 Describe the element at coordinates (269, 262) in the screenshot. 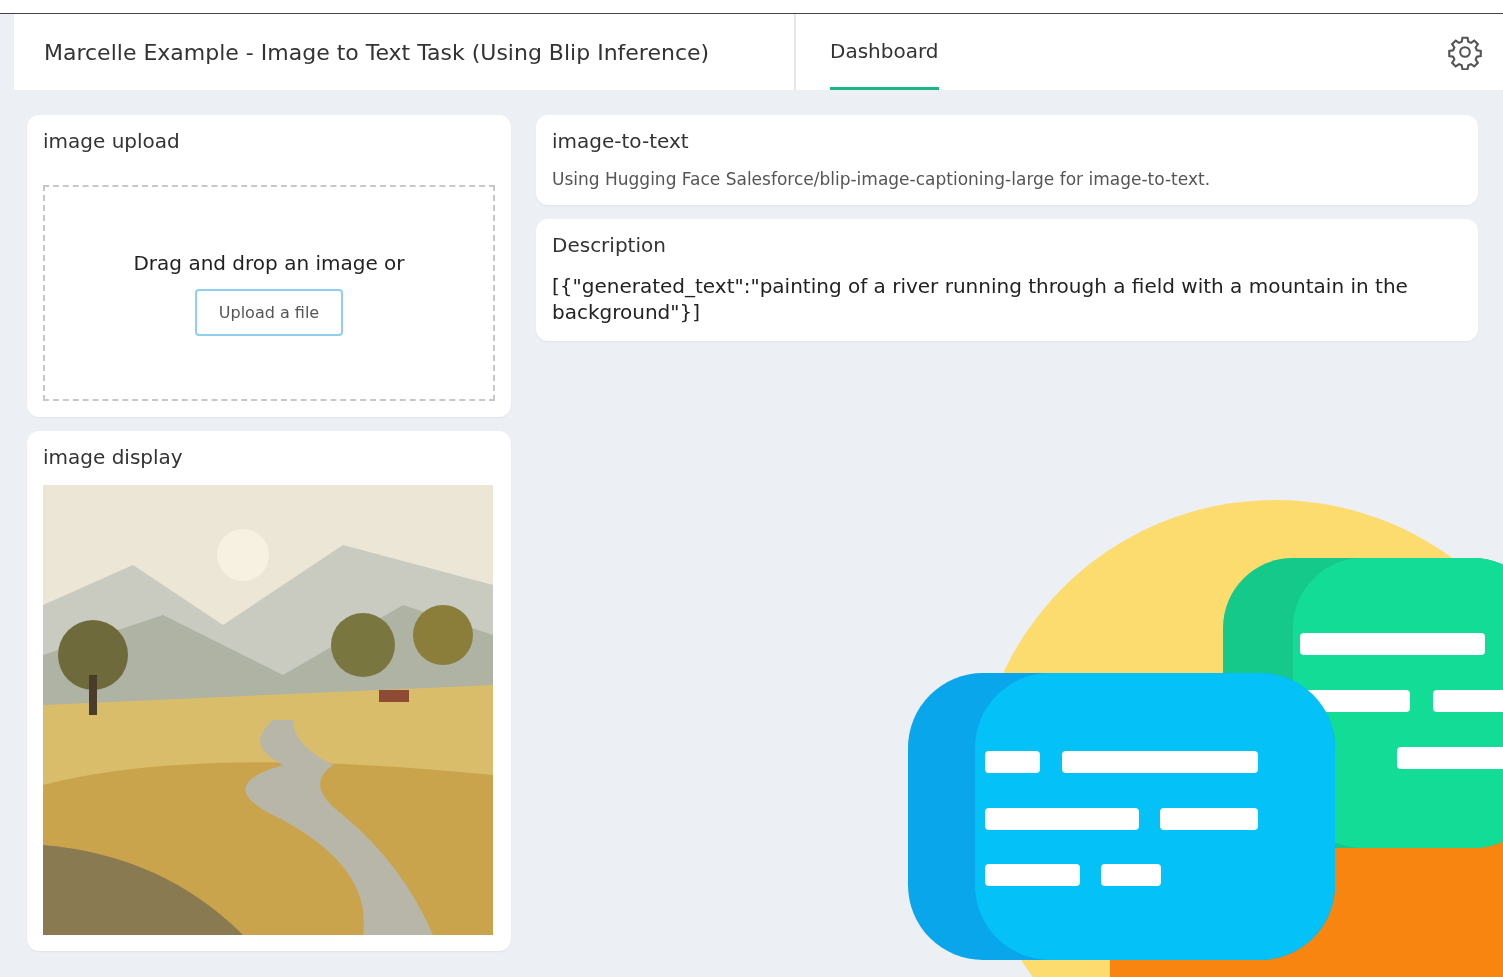

I see `drop-prompt: Drag and drop an image or` at that location.